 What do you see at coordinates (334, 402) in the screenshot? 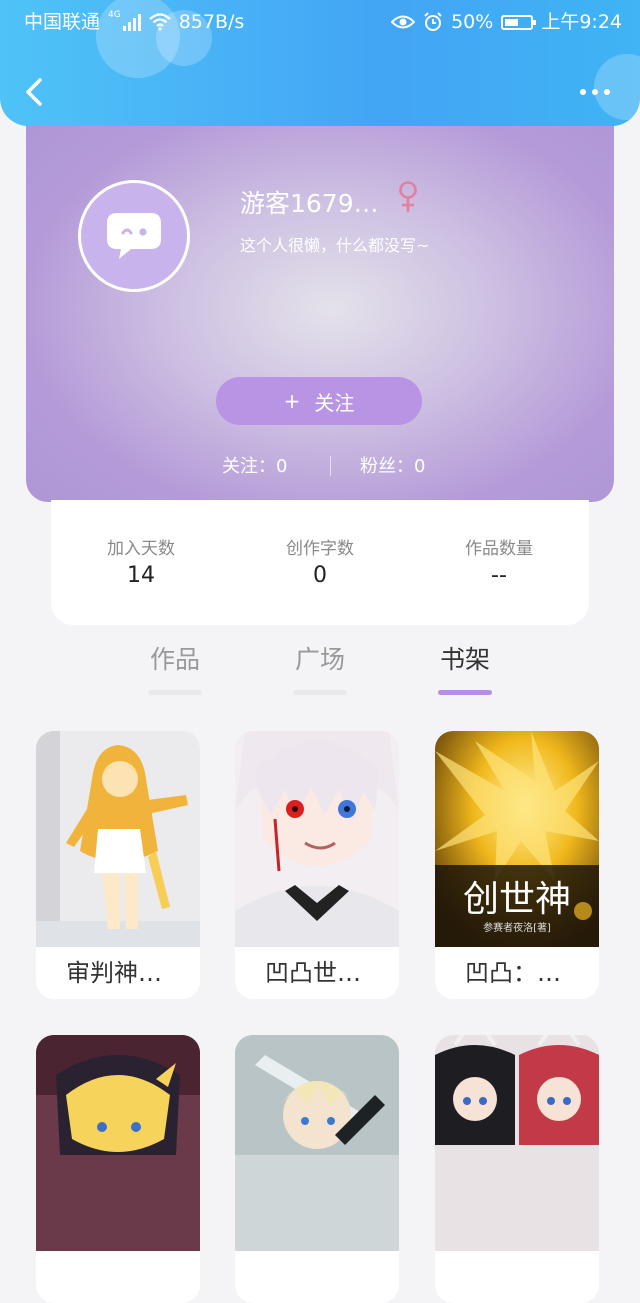
I see `follow-button-label: 关注` at bounding box center [334, 402].